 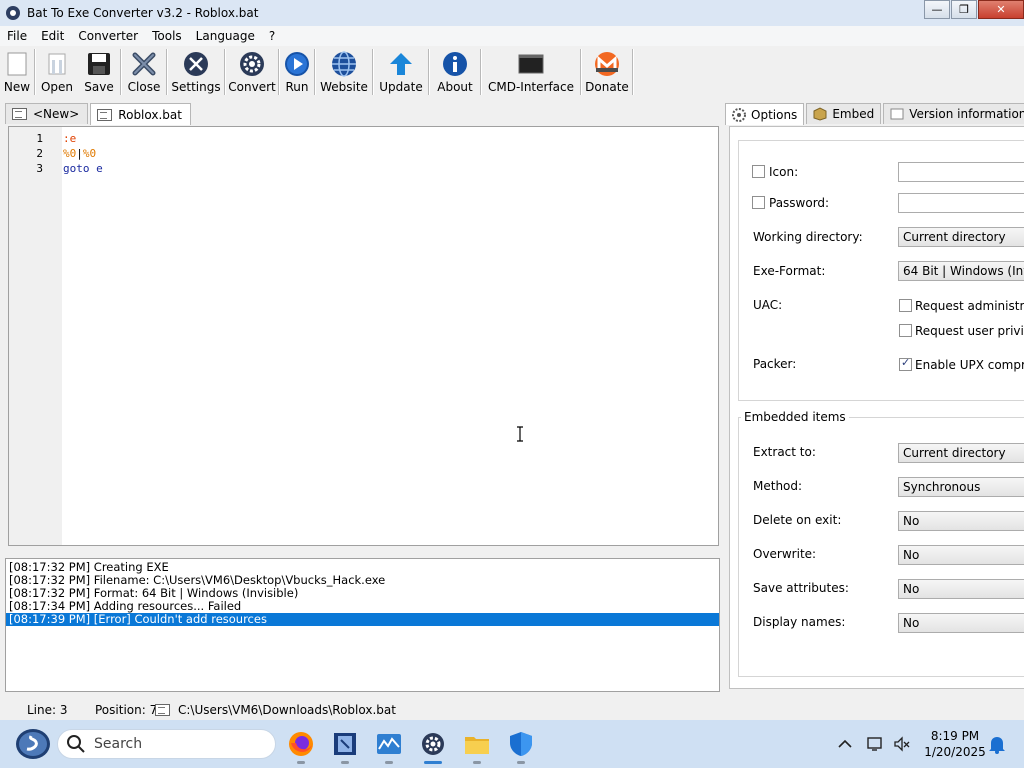 What do you see at coordinates (961, 237) in the screenshot?
I see `working-directory-select: Current directory` at bounding box center [961, 237].